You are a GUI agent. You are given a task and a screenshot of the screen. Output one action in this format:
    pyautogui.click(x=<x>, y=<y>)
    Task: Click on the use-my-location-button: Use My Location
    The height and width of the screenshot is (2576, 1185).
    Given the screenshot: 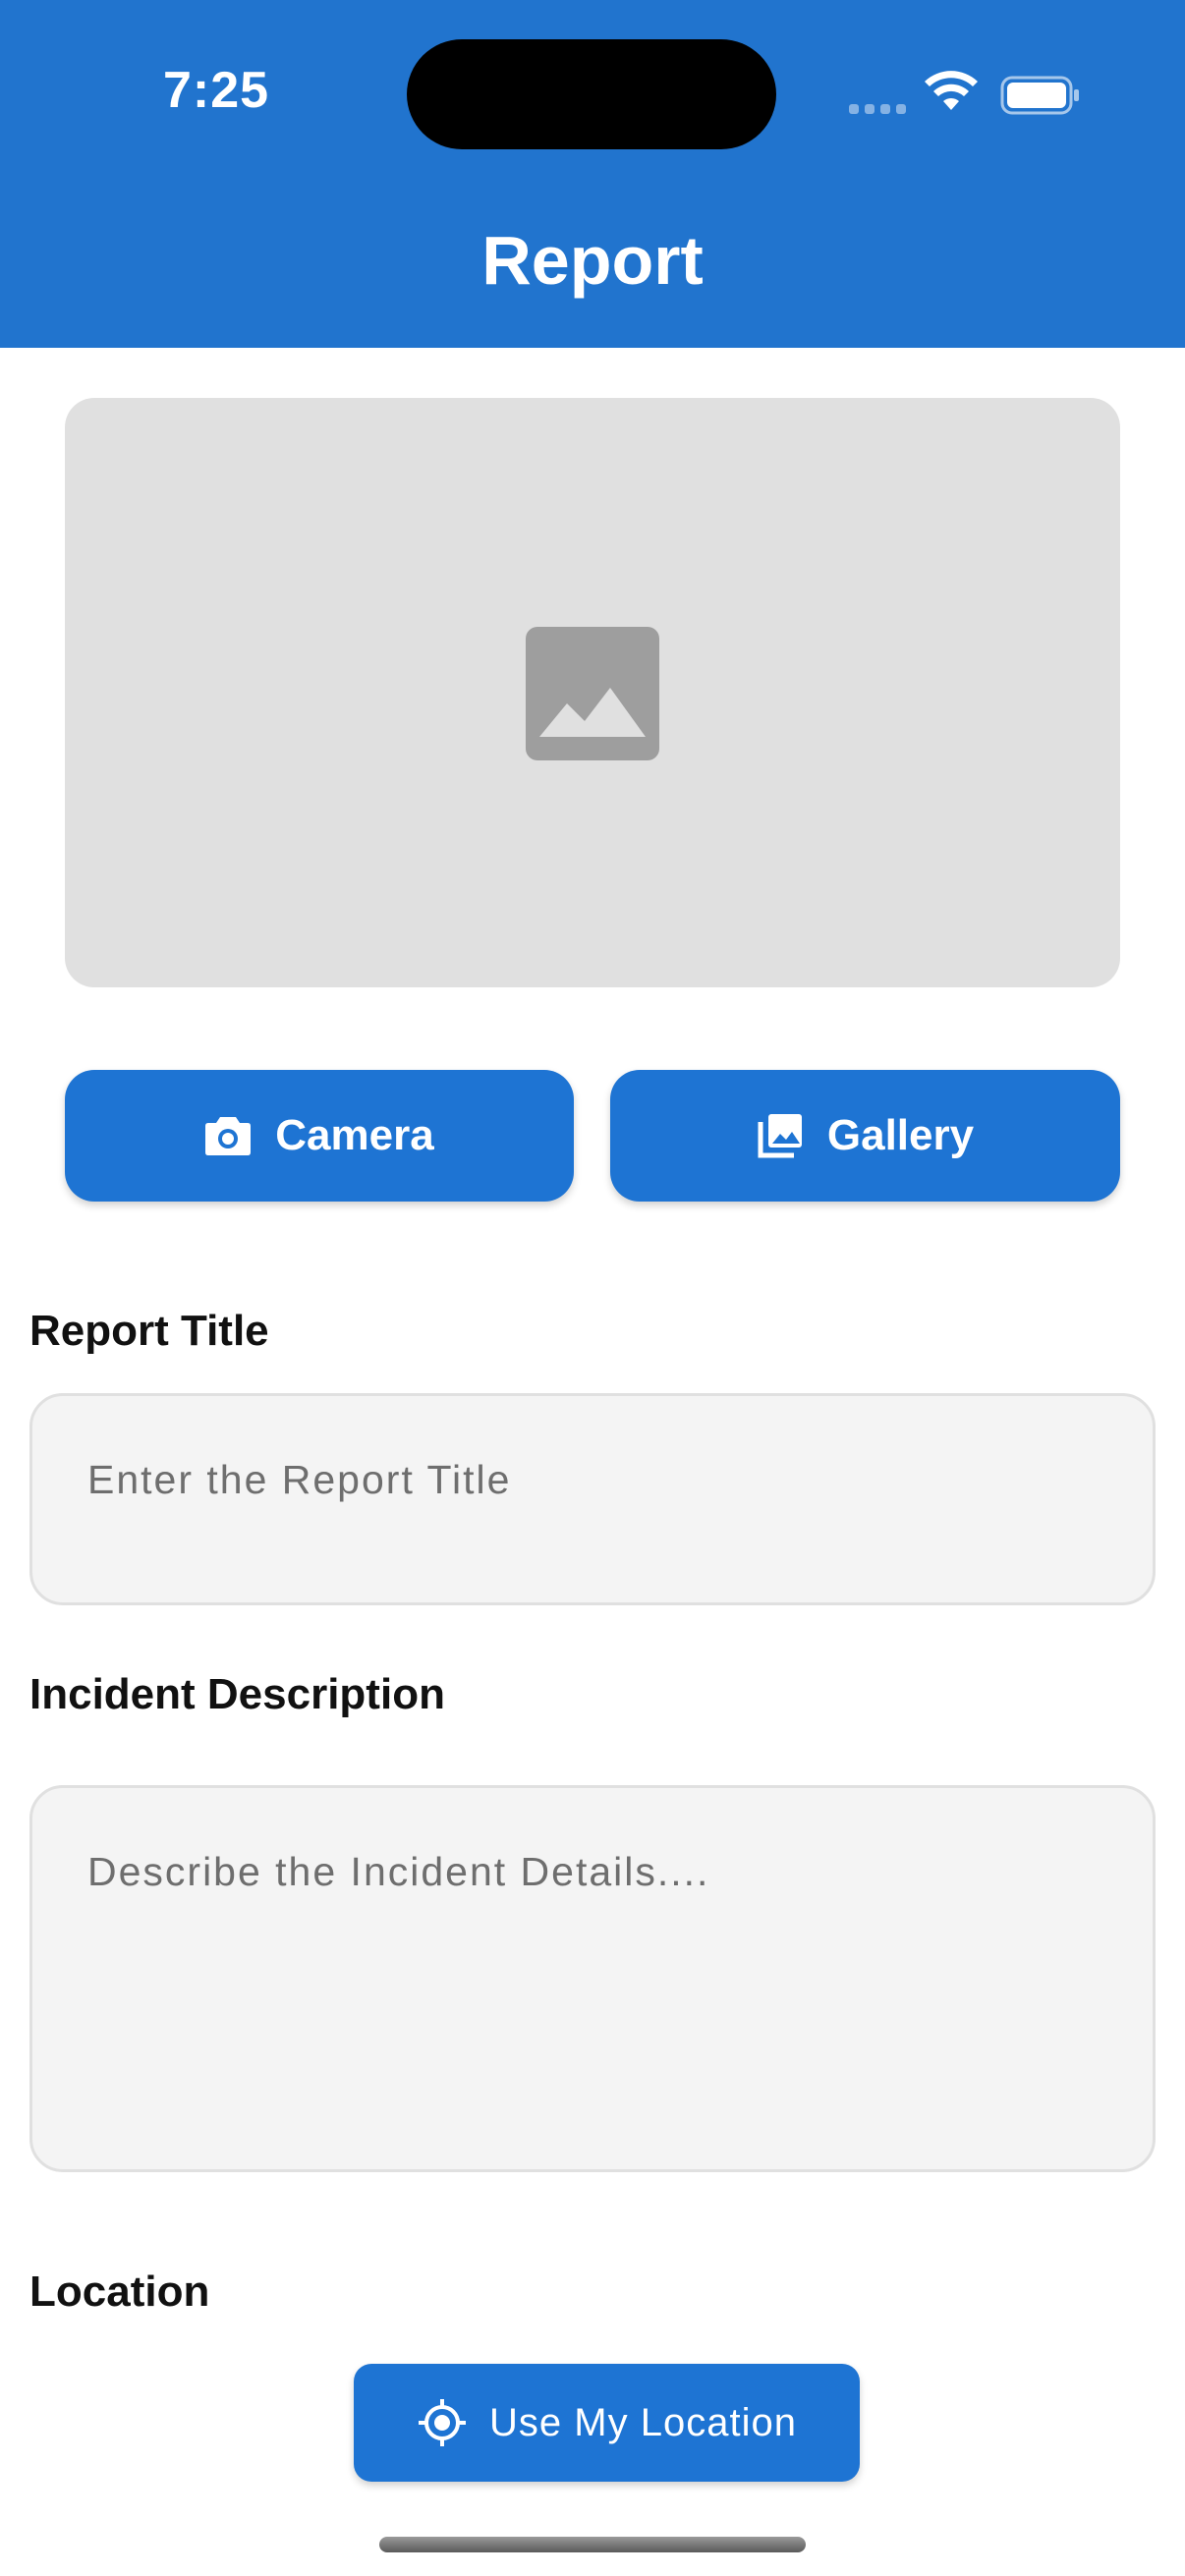 What is the action you would take?
    pyautogui.click(x=607, y=2423)
    